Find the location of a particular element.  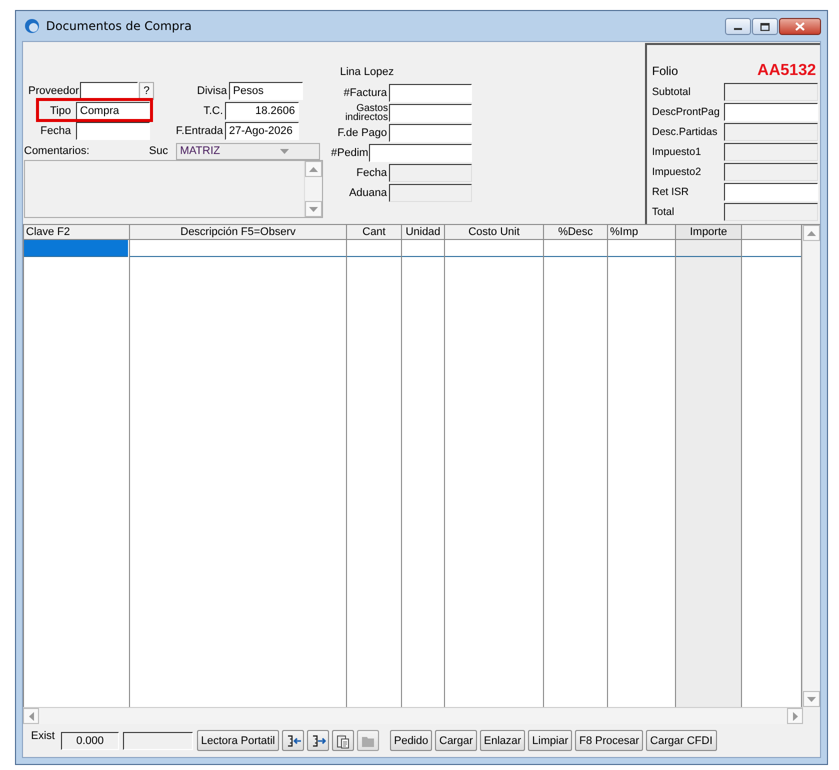

input-field: Compra is located at coordinates (113, 111).